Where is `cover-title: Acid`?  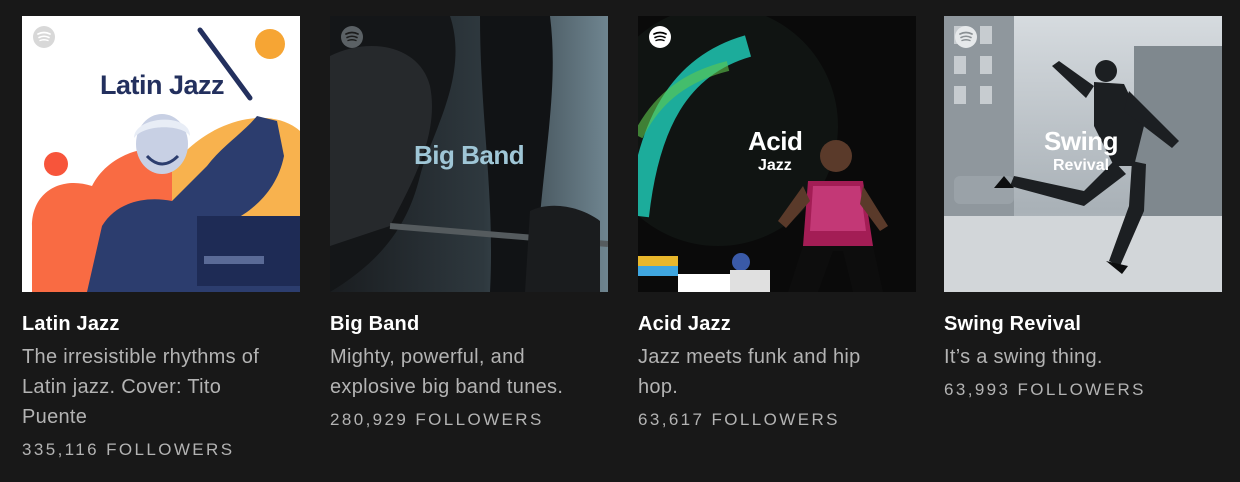 cover-title: Acid is located at coordinates (775, 141).